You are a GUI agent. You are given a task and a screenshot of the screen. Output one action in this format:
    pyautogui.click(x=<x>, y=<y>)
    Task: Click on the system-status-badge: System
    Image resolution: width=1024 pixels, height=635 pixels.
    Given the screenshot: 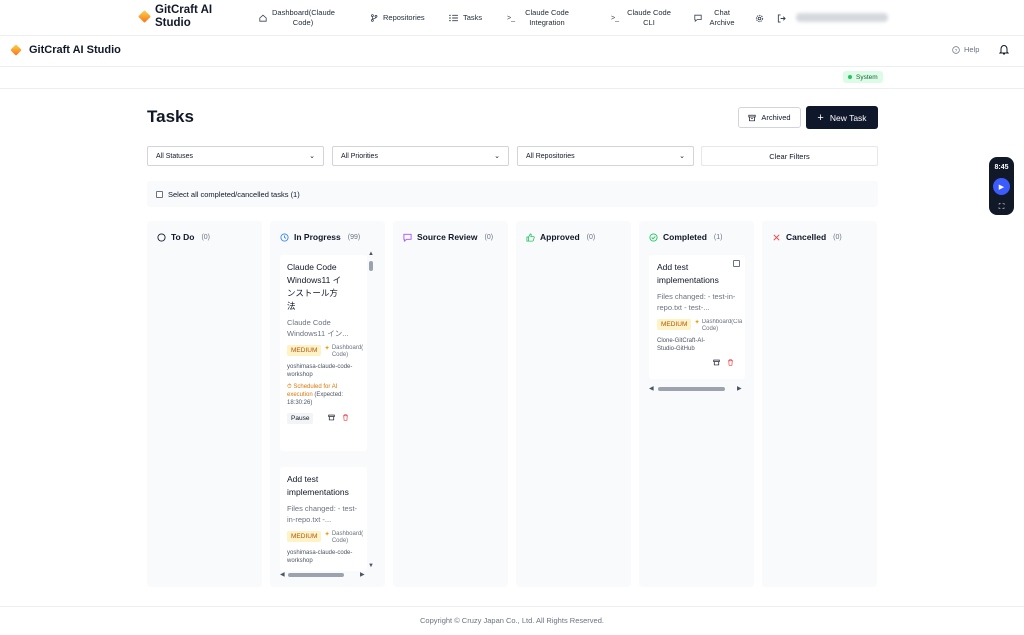 What is the action you would take?
    pyautogui.click(x=863, y=77)
    